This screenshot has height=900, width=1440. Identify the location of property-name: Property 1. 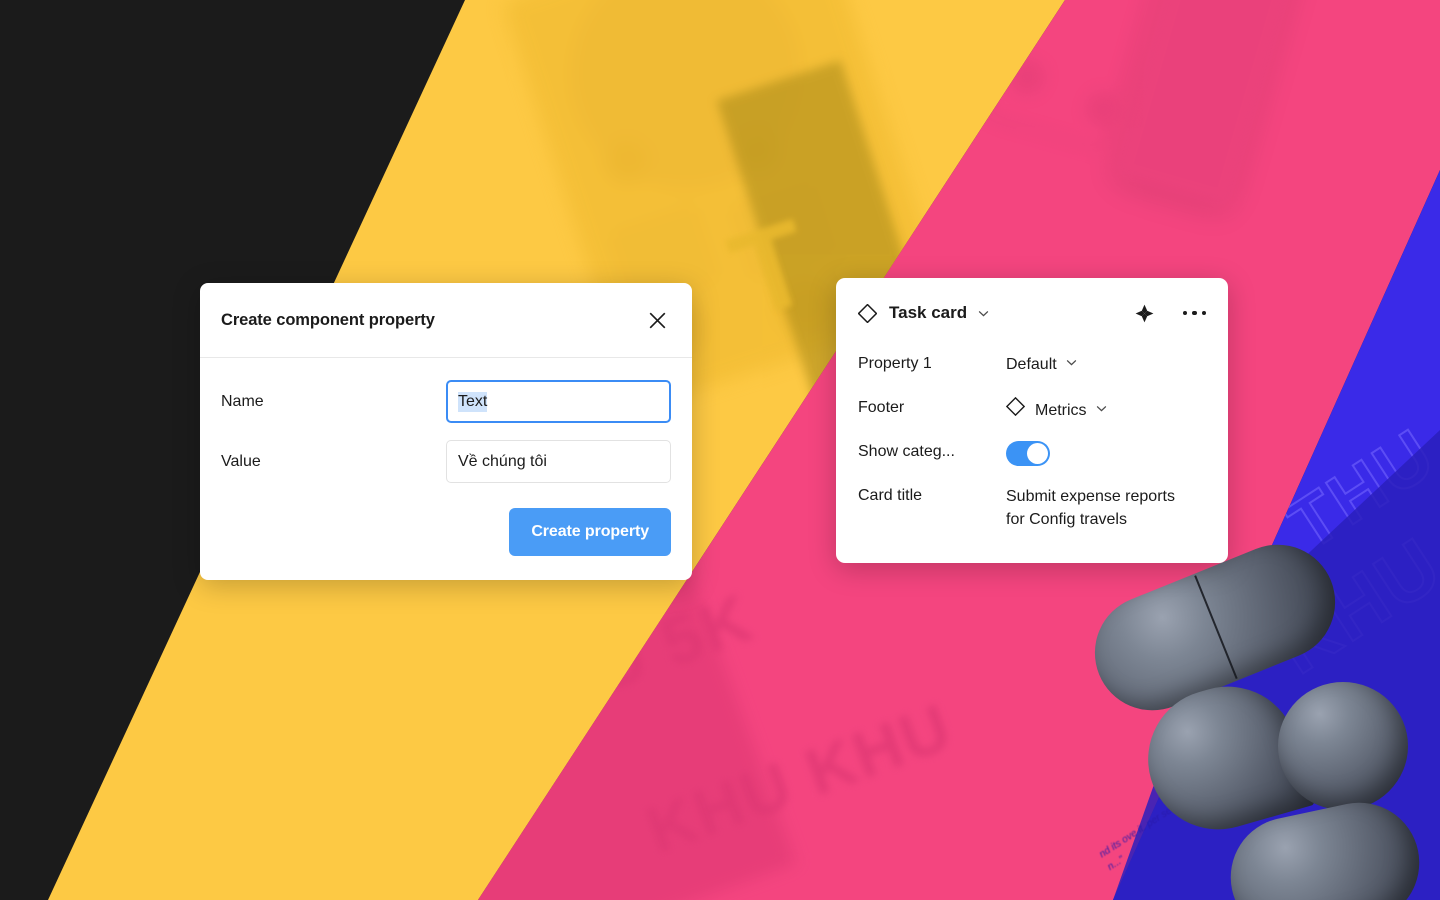
(895, 363).